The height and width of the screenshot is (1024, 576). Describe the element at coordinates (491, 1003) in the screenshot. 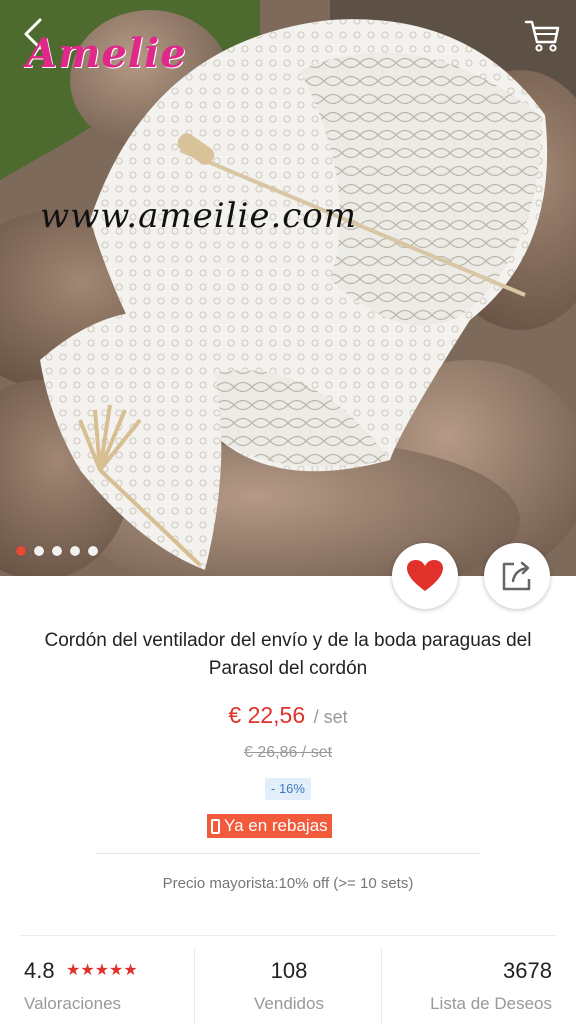

I see `wishlist-label: Lista de Deseos` at that location.